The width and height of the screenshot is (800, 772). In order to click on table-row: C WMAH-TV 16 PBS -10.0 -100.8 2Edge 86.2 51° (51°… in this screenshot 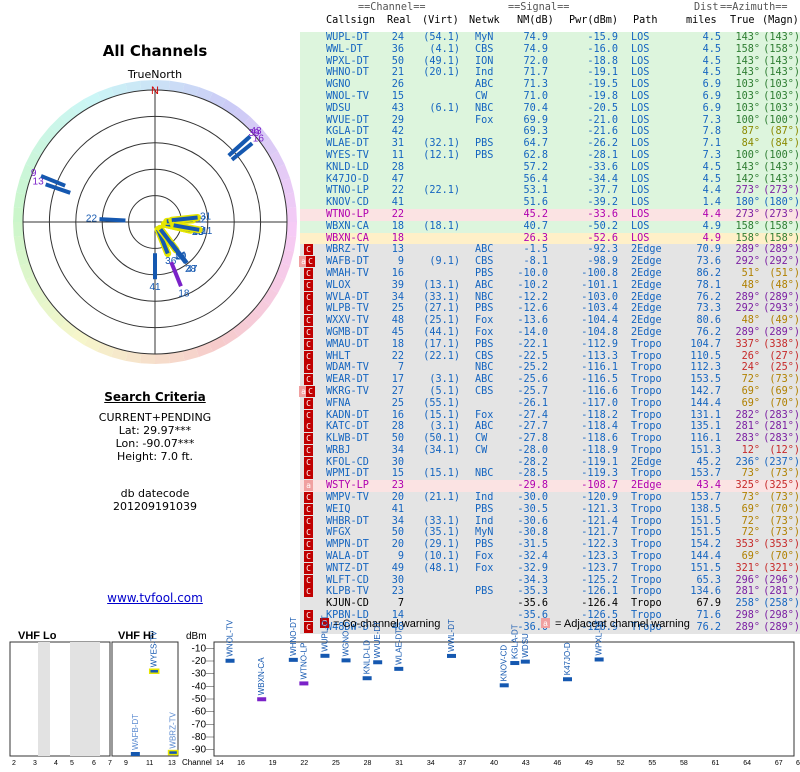, I will do `click(550, 273)`.